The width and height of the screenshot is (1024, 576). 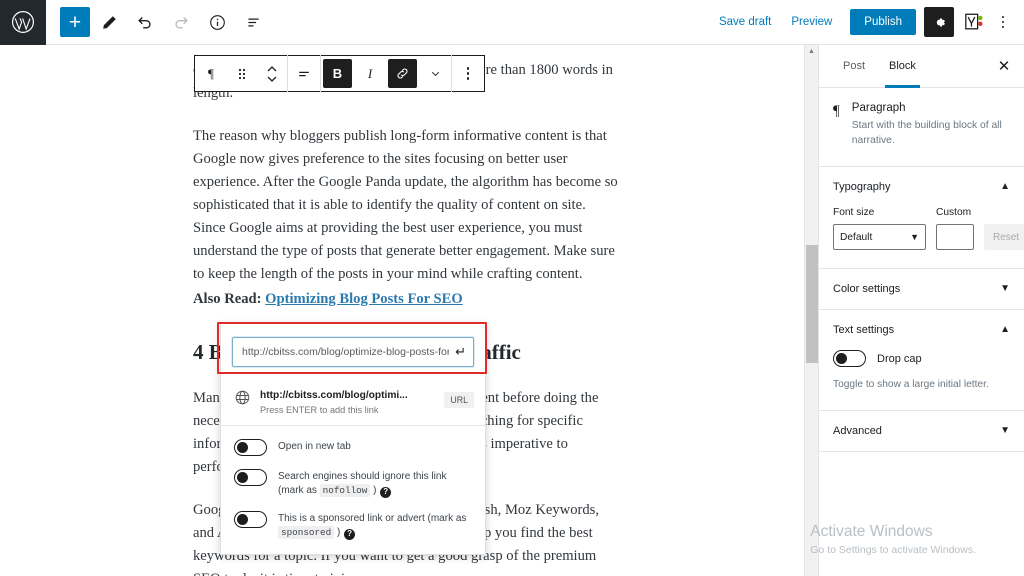 I want to click on panel-typography: Typography ▲ Font size Default ▼ Custom, so click(x=921, y=218).